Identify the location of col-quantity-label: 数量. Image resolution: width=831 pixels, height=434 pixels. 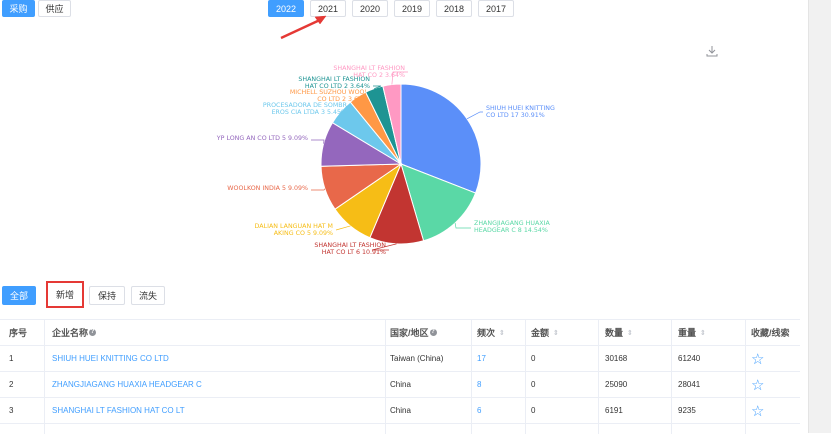
(614, 332).